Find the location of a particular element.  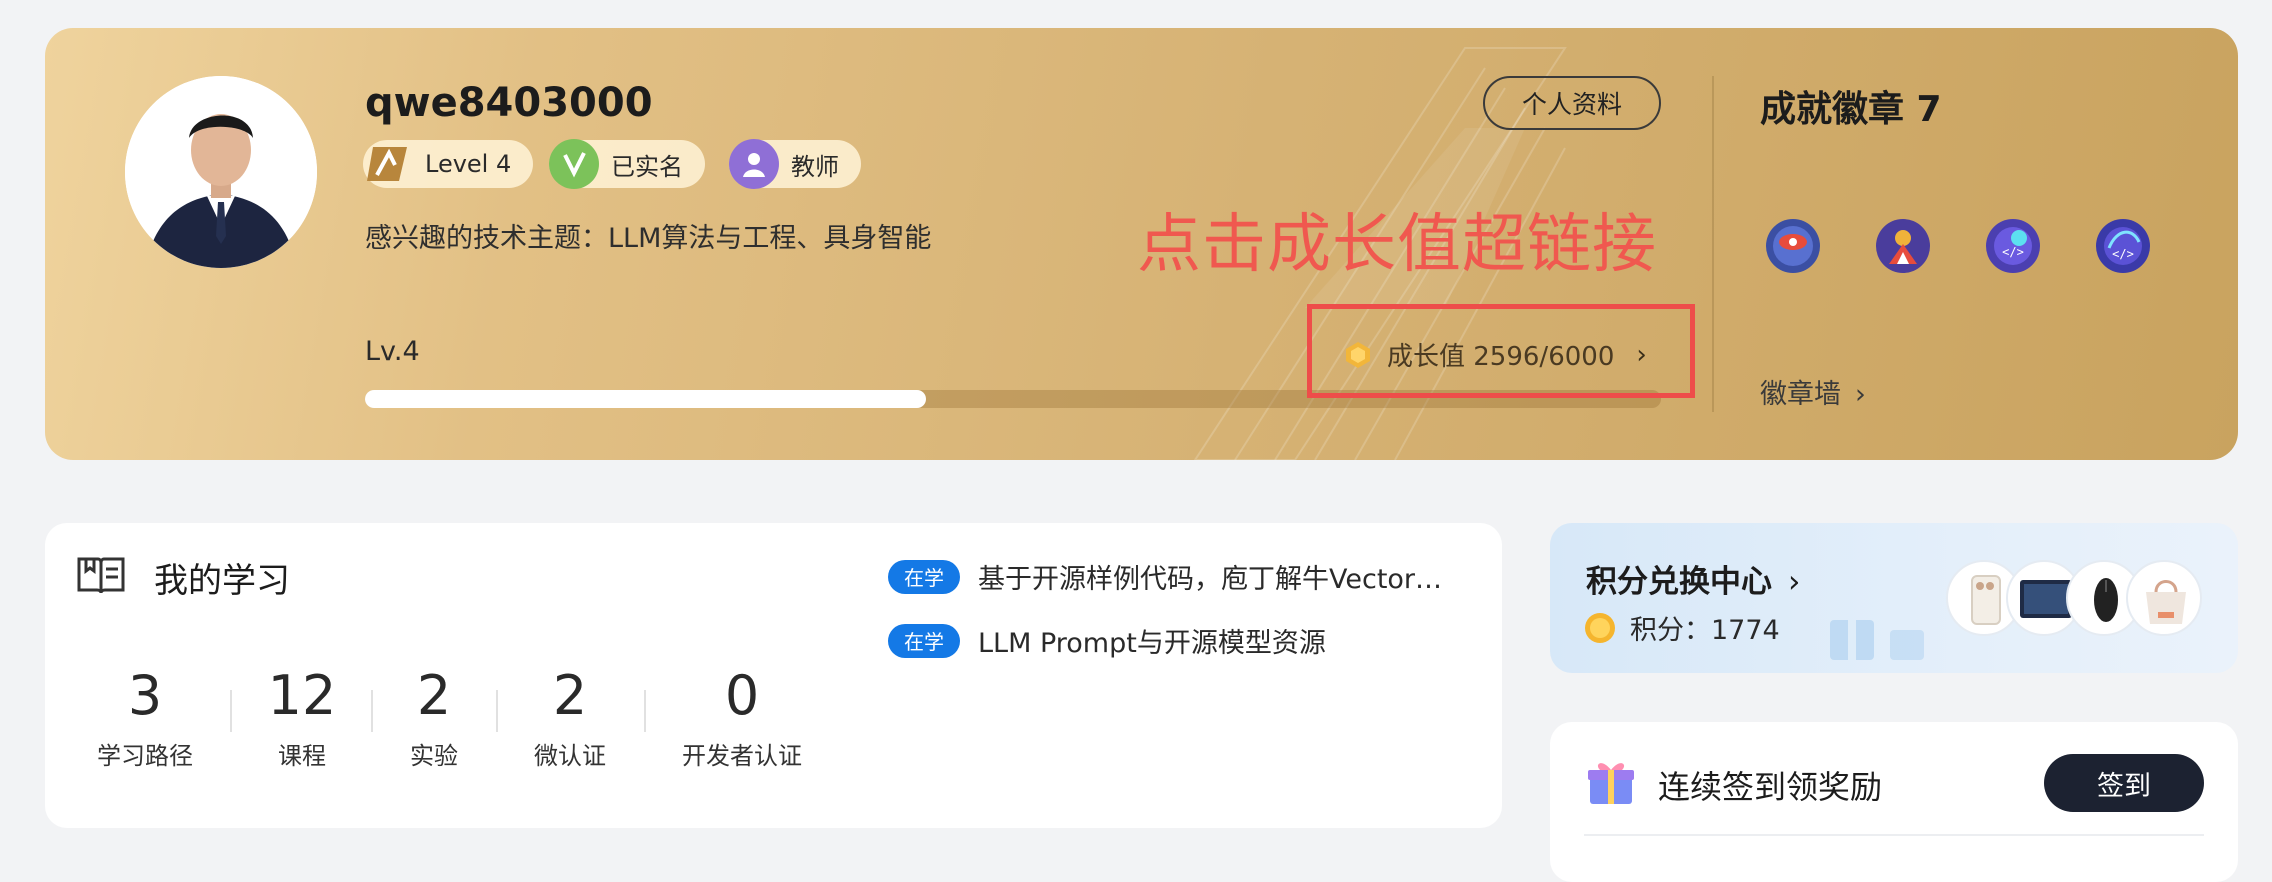

points-value: 积分：1774 is located at coordinates (1705, 630).